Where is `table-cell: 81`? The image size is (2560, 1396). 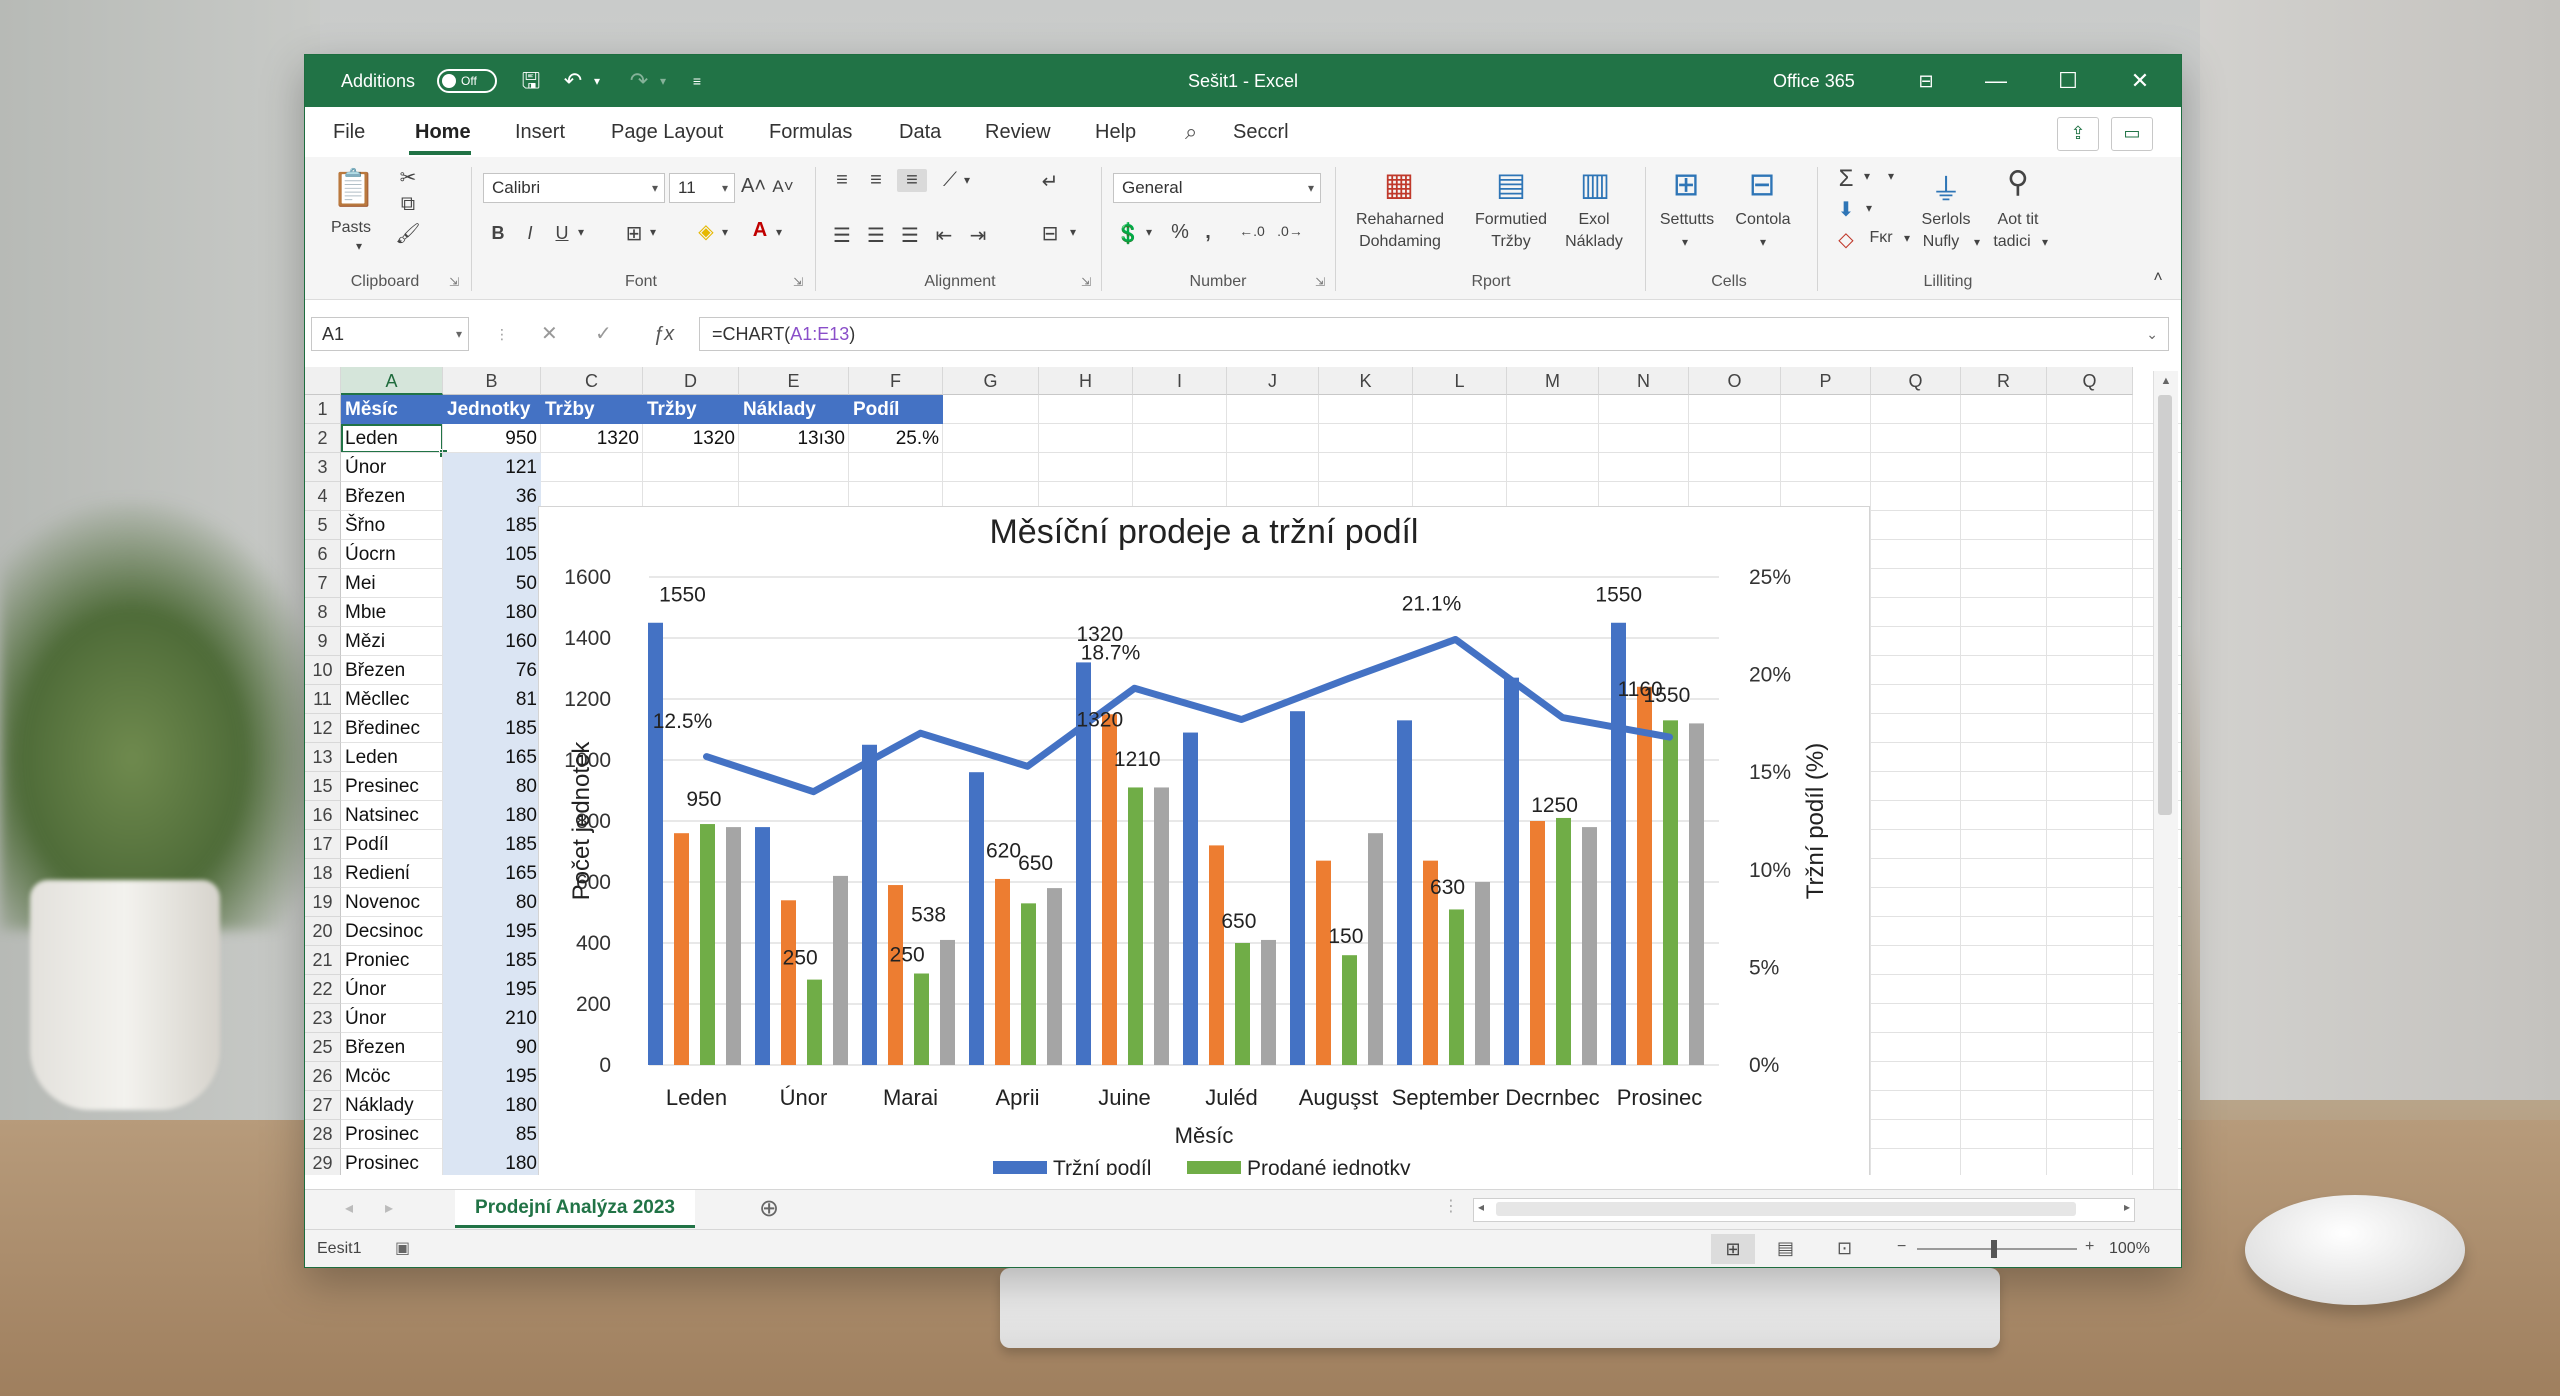 table-cell: 81 is located at coordinates (492, 699).